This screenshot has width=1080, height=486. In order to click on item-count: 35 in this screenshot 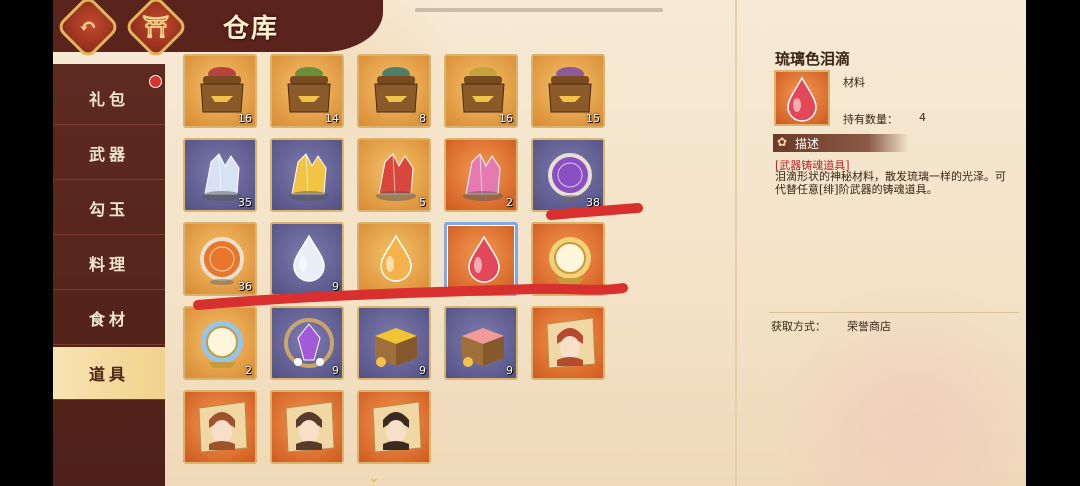, I will do `click(245, 202)`.